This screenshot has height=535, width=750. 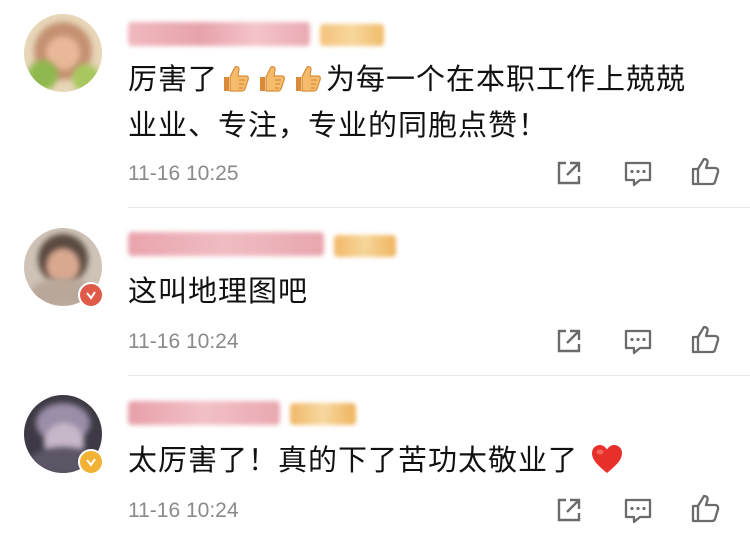 I want to click on comment-time: 11-16 10:25, so click(x=183, y=173).